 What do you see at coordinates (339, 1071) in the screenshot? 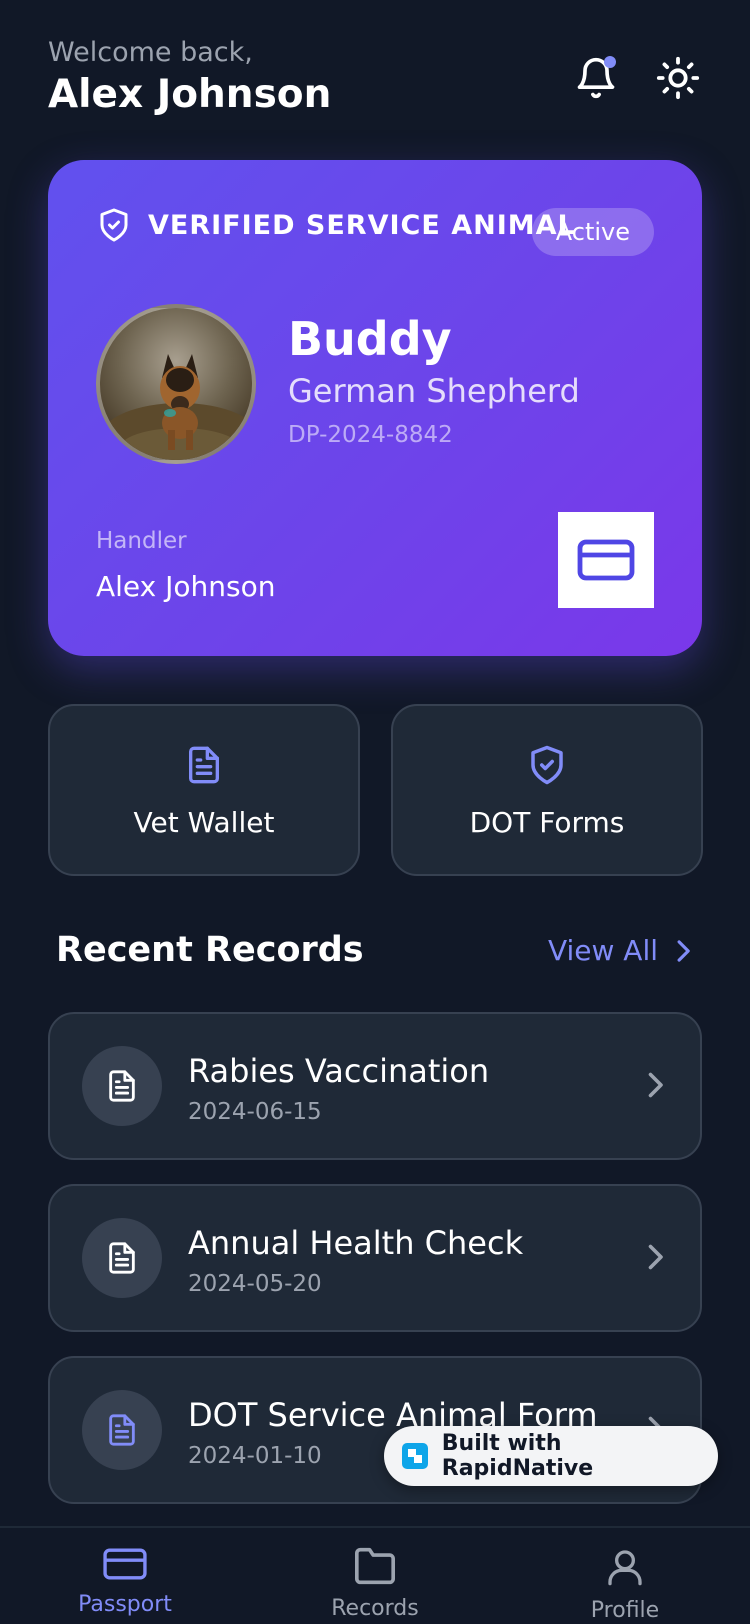
I see `record-title: Rabies Vaccination` at bounding box center [339, 1071].